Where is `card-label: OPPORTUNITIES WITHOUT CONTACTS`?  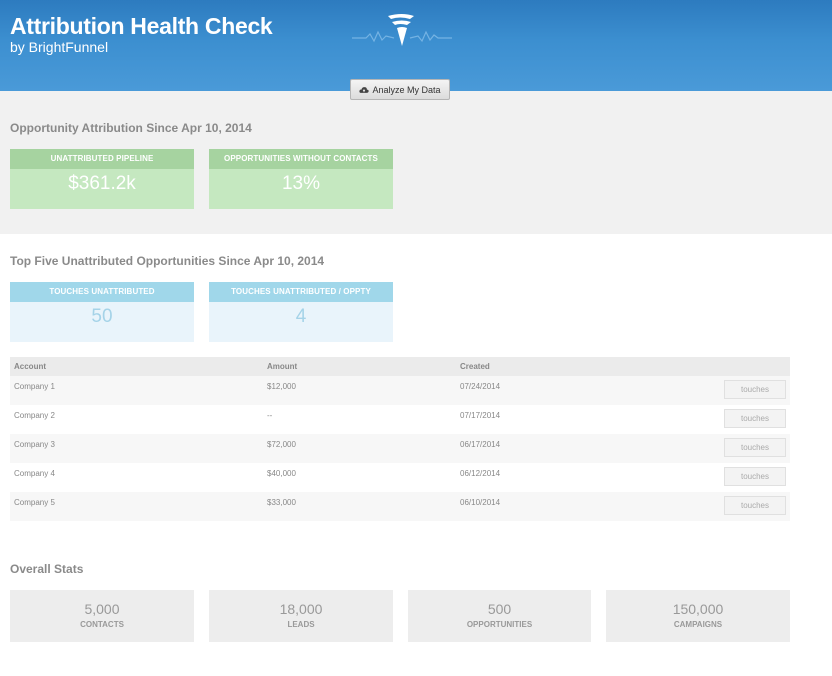 card-label: OPPORTUNITIES WITHOUT CONTACTS is located at coordinates (301, 159).